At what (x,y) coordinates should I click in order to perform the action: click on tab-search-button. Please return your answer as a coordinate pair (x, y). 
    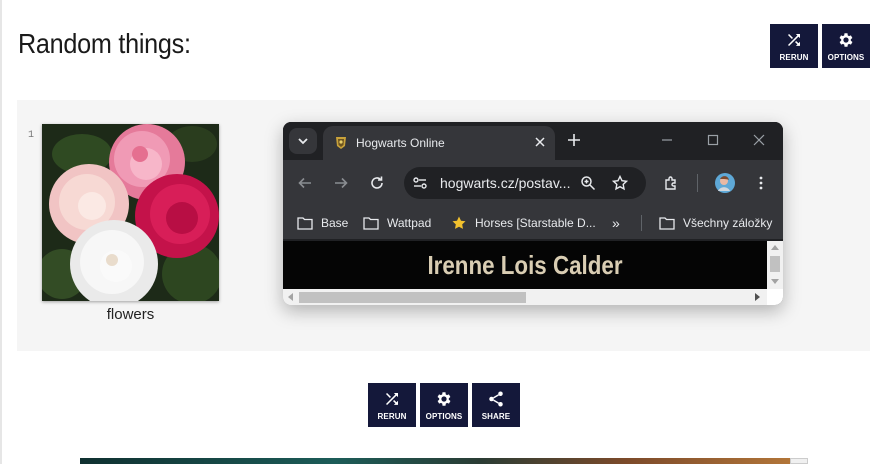
    Looking at the image, I should click on (303, 141).